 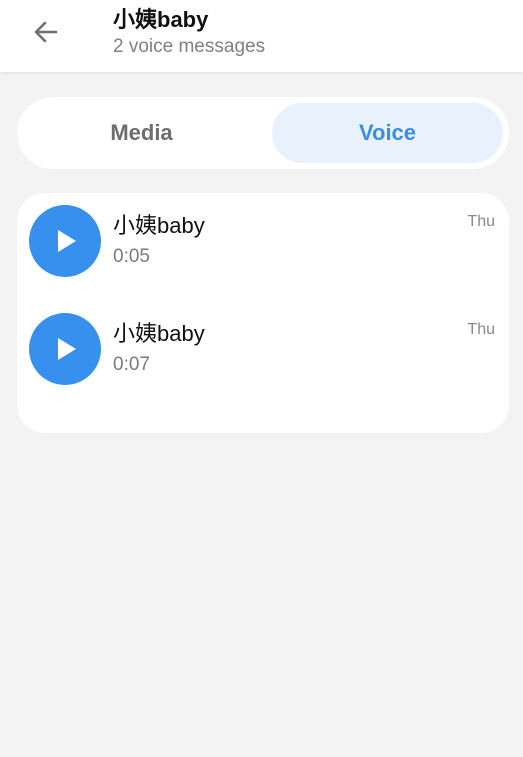 I want to click on voice-message-count: 2 voice messages, so click(x=189, y=46).